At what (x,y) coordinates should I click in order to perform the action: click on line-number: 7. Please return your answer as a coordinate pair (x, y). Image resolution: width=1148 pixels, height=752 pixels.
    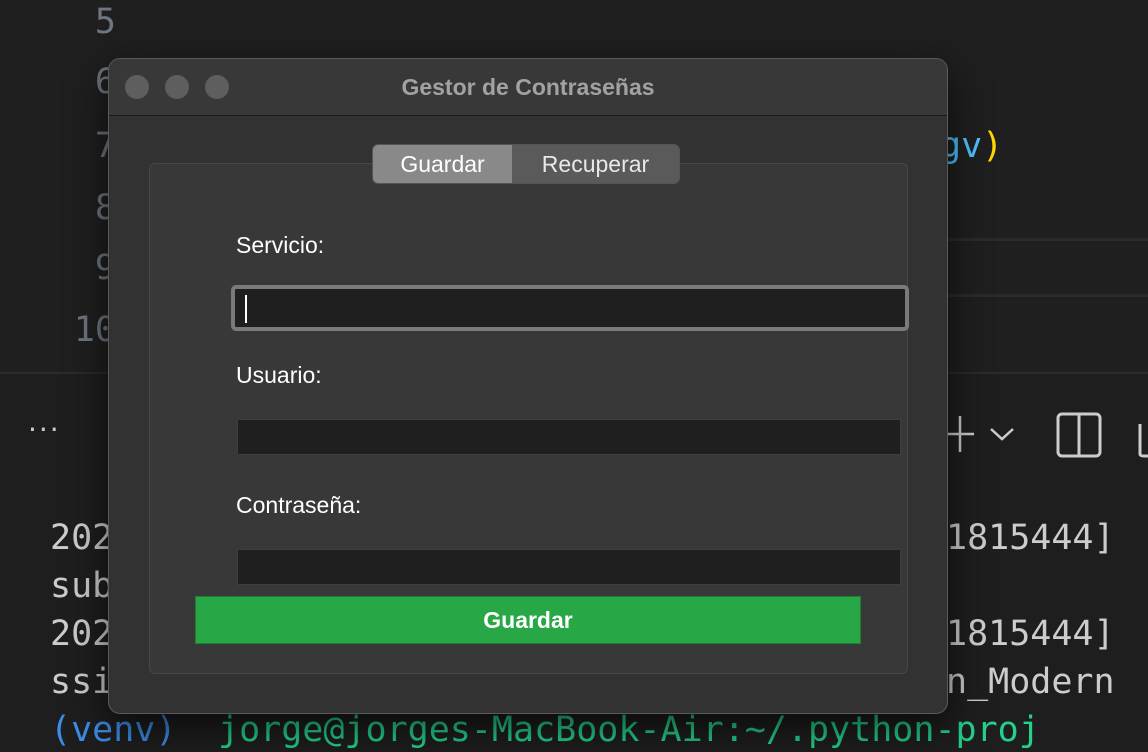
    Looking at the image, I should click on (105, 146).